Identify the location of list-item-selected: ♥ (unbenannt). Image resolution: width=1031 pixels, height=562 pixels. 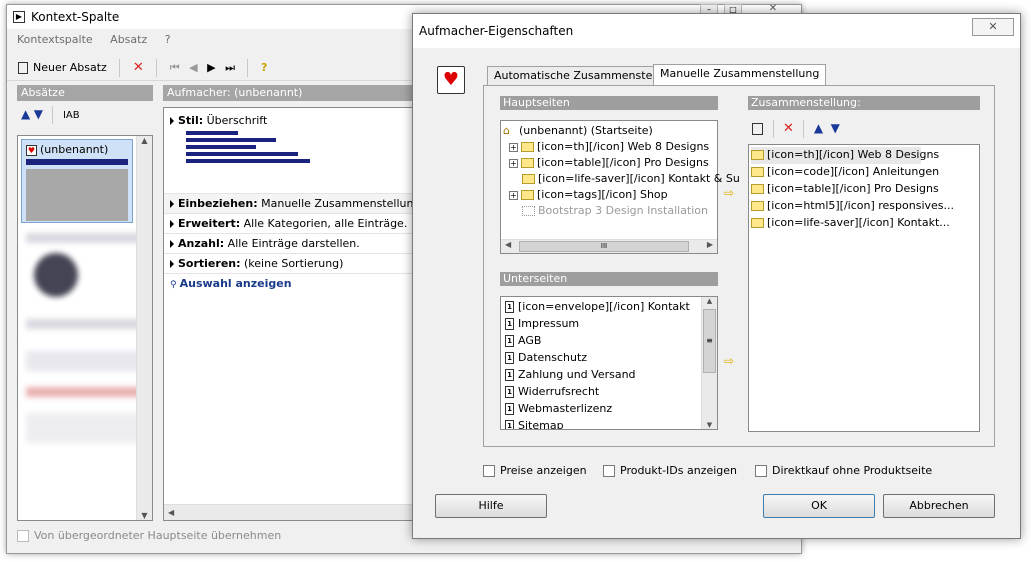
(77, 181).